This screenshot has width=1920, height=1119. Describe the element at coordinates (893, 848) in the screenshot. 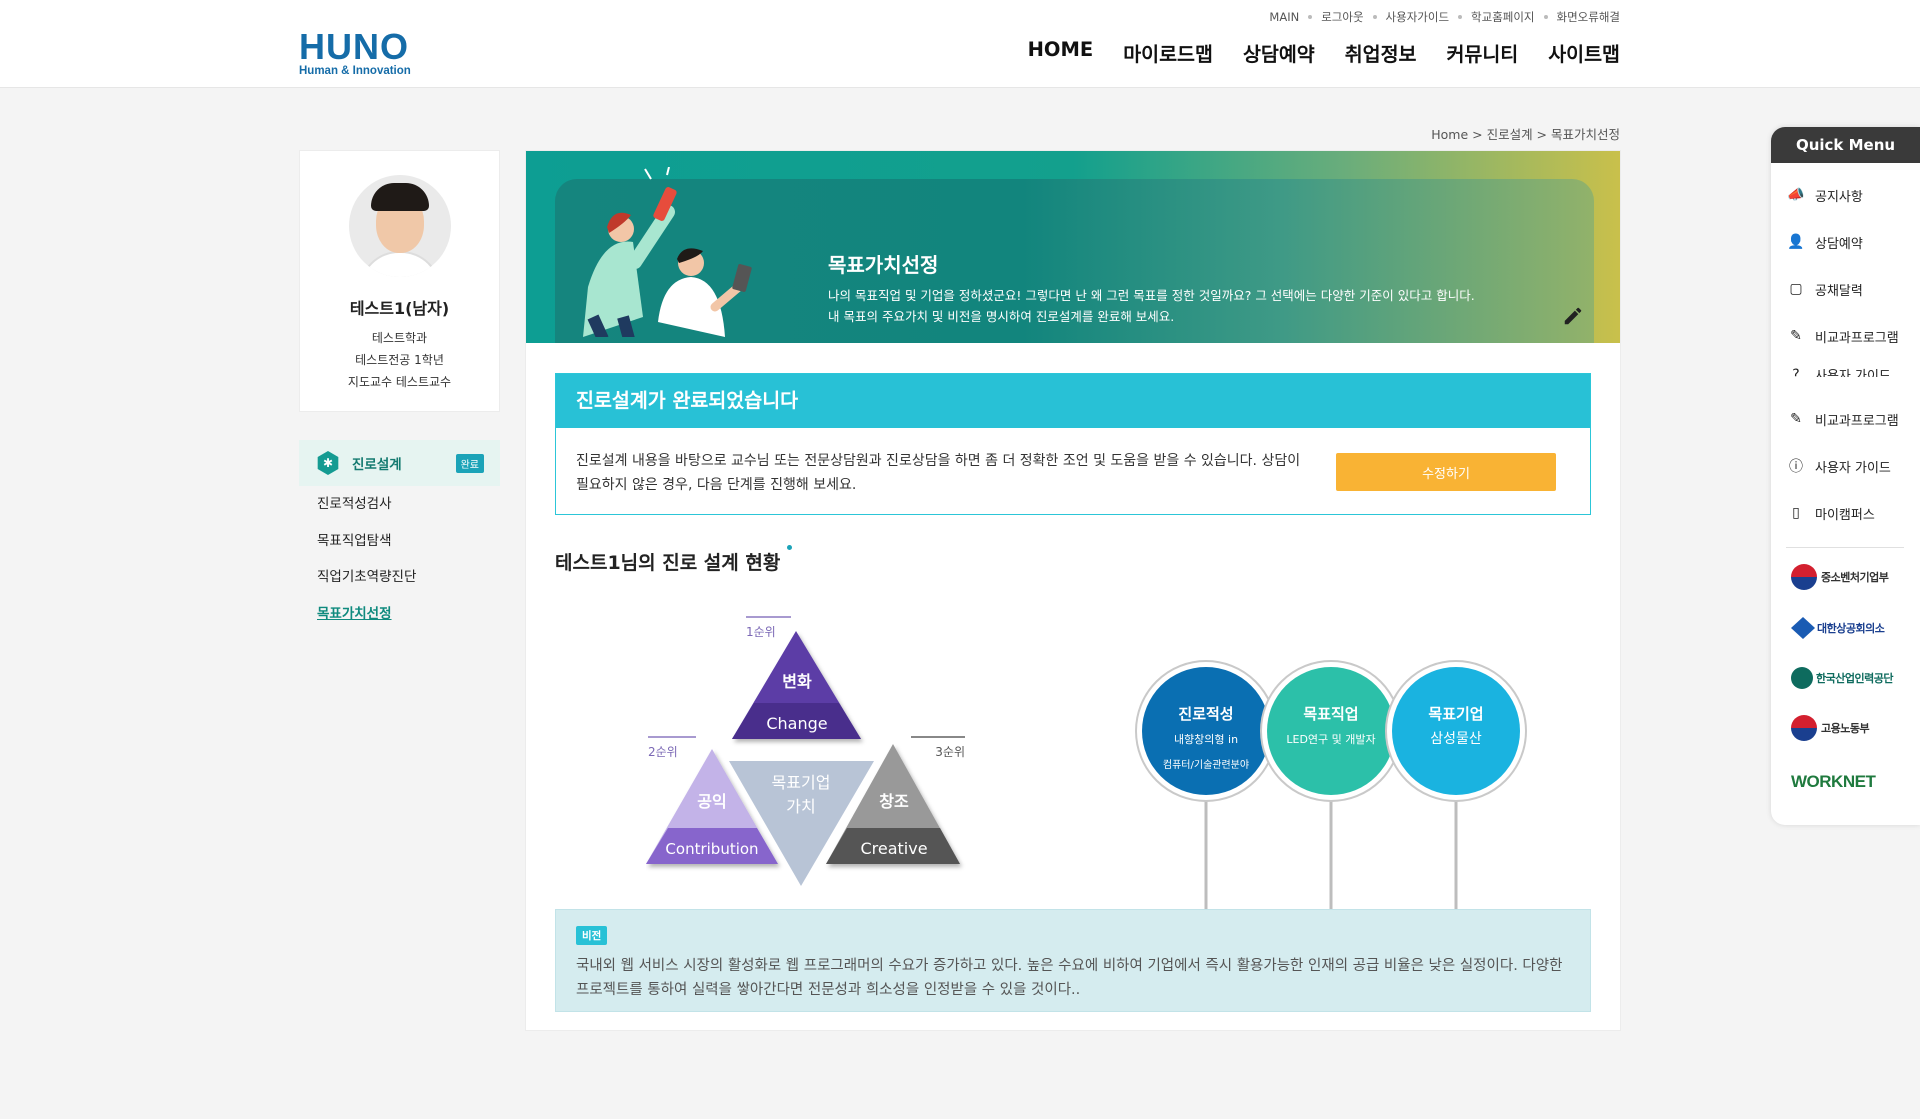

I see `value-right-en: Creative` at that location.